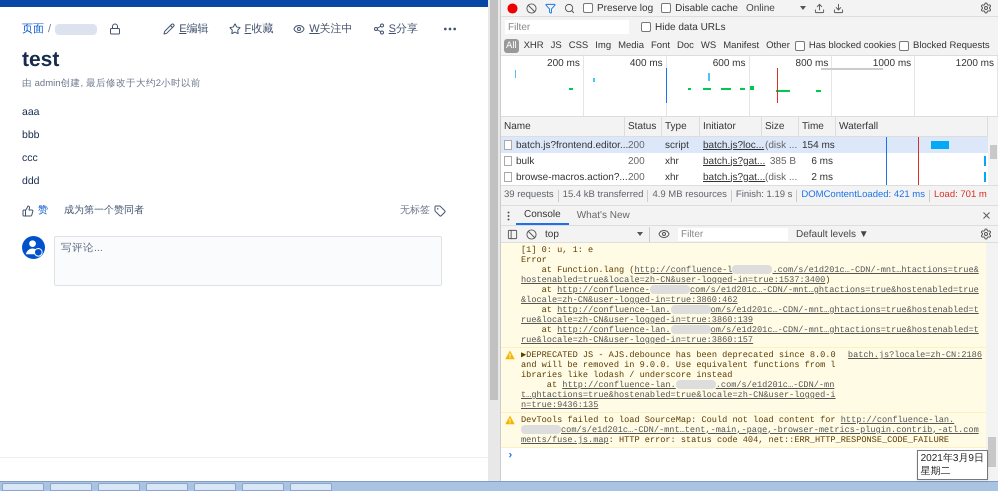 This screenshot has width=998, height=491. What do you see at coordinates (640, 234) in the screenshot?
I see `caret-icon` at bounding box center [640, 234].